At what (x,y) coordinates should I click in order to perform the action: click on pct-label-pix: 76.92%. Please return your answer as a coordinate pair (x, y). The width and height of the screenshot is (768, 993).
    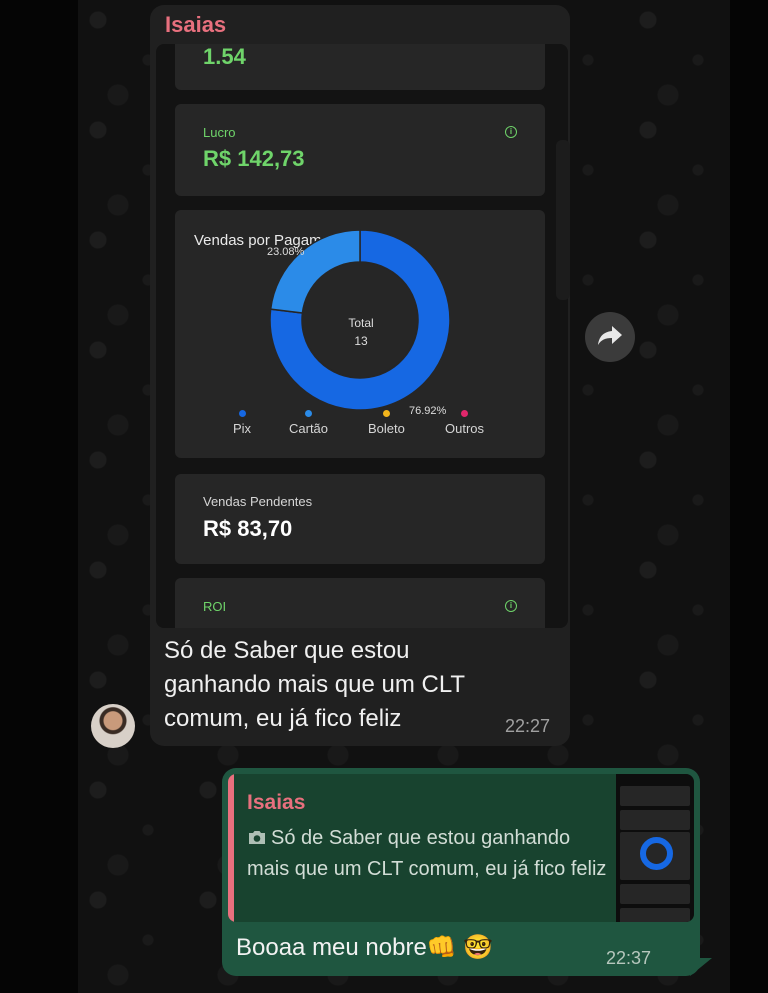
    Looking at the image, I should click on (428, 411).